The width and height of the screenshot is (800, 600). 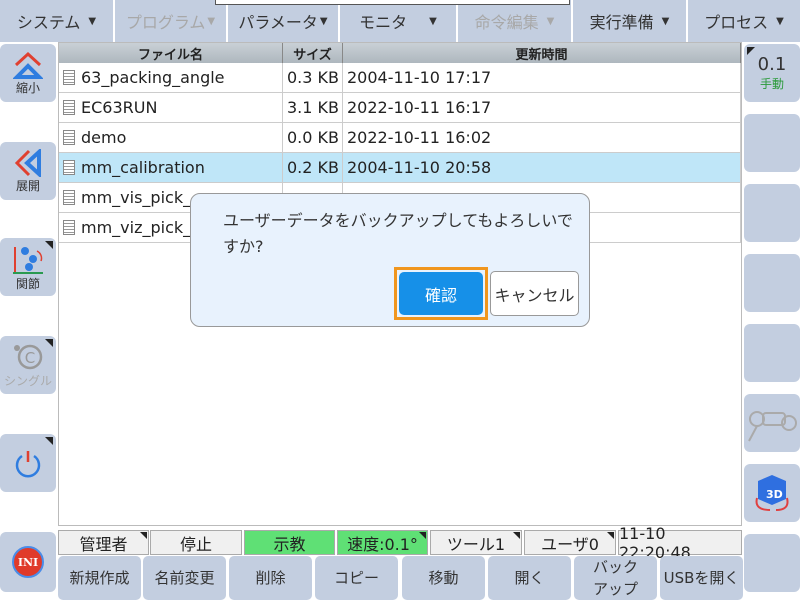 I want to click on table-row: EC63RUN 3.1 KB 2022-10-11 16:17, so click(x=400, y=108).